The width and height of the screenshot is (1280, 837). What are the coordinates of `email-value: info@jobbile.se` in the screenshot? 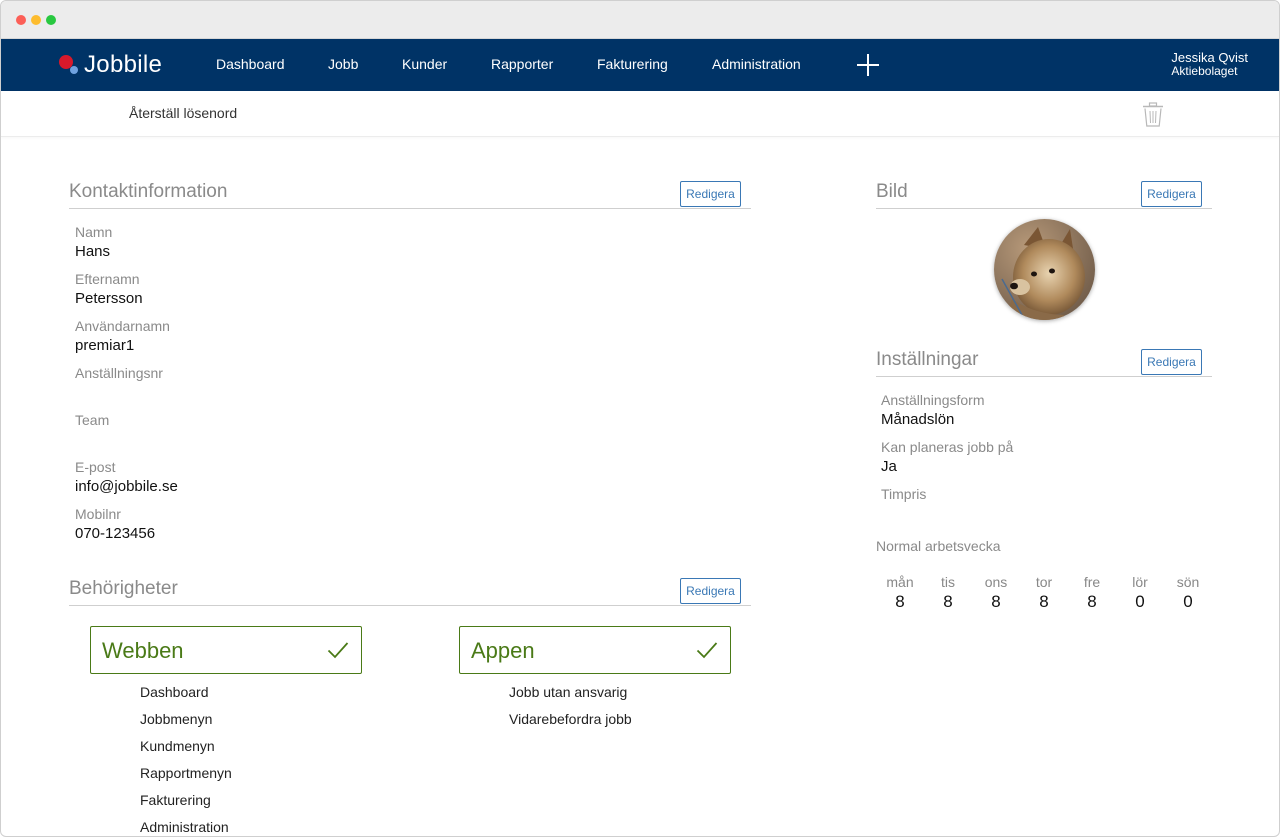 It's located at (126, 486).